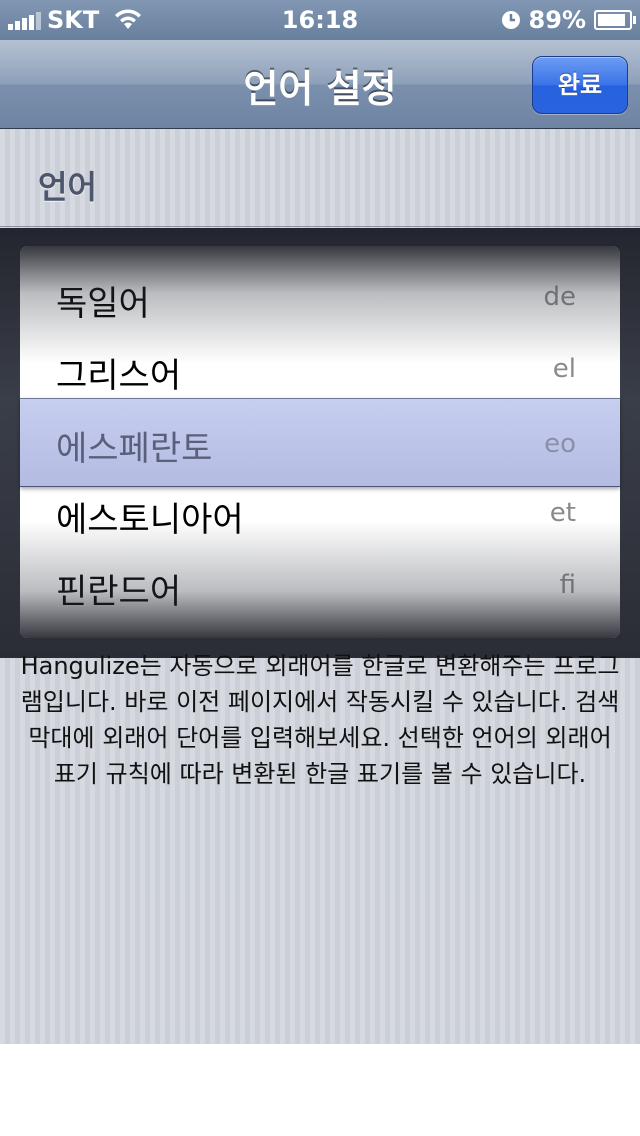 The image size is (640, 1136). I want to click on status-right: 89%, so click(568, 20).